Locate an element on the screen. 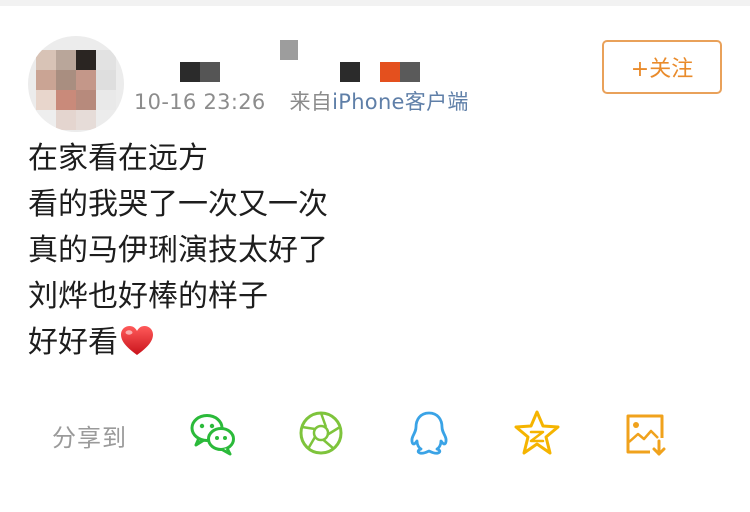 This screenshot has height=512, width=750. post-timestamp: 10-16 23:26 is located at coordinates (200, 102).